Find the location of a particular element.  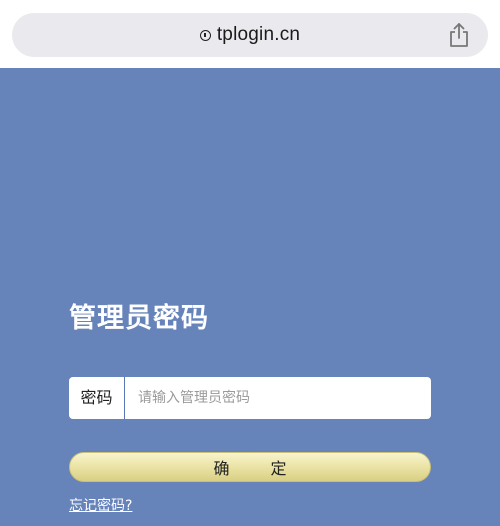

address-bar: tplogin.cn is located at coordinates (250, 35).